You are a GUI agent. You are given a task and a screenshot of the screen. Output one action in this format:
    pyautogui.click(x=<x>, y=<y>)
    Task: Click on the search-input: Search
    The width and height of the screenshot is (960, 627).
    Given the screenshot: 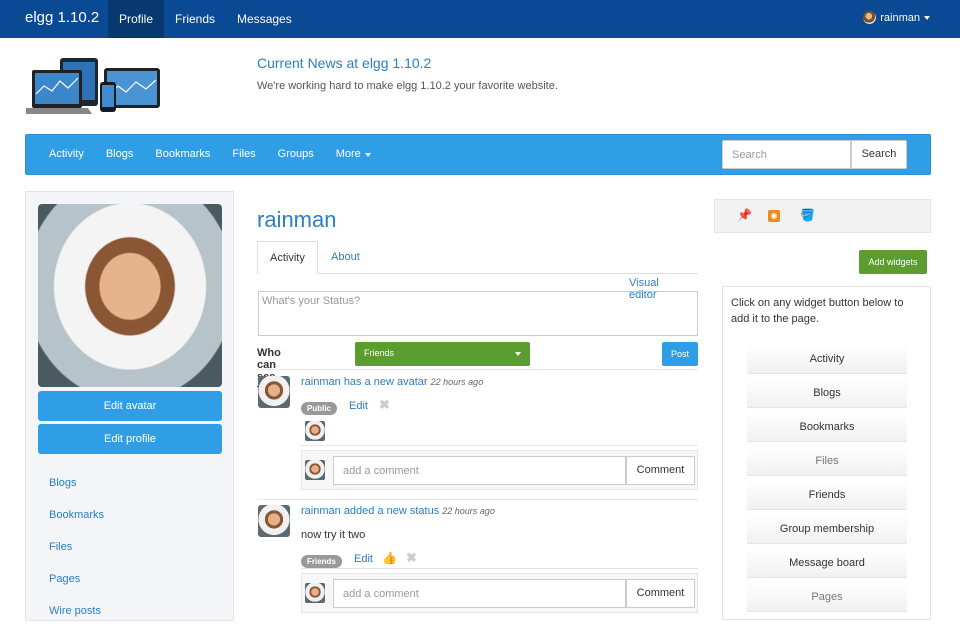 What is the action you would take?
    pyautogui.click(x=786, y=154)
    